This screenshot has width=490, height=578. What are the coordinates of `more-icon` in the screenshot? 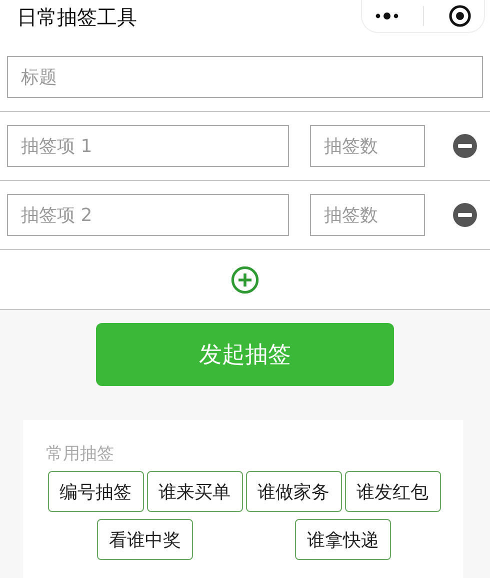 It's located at (387, 16).